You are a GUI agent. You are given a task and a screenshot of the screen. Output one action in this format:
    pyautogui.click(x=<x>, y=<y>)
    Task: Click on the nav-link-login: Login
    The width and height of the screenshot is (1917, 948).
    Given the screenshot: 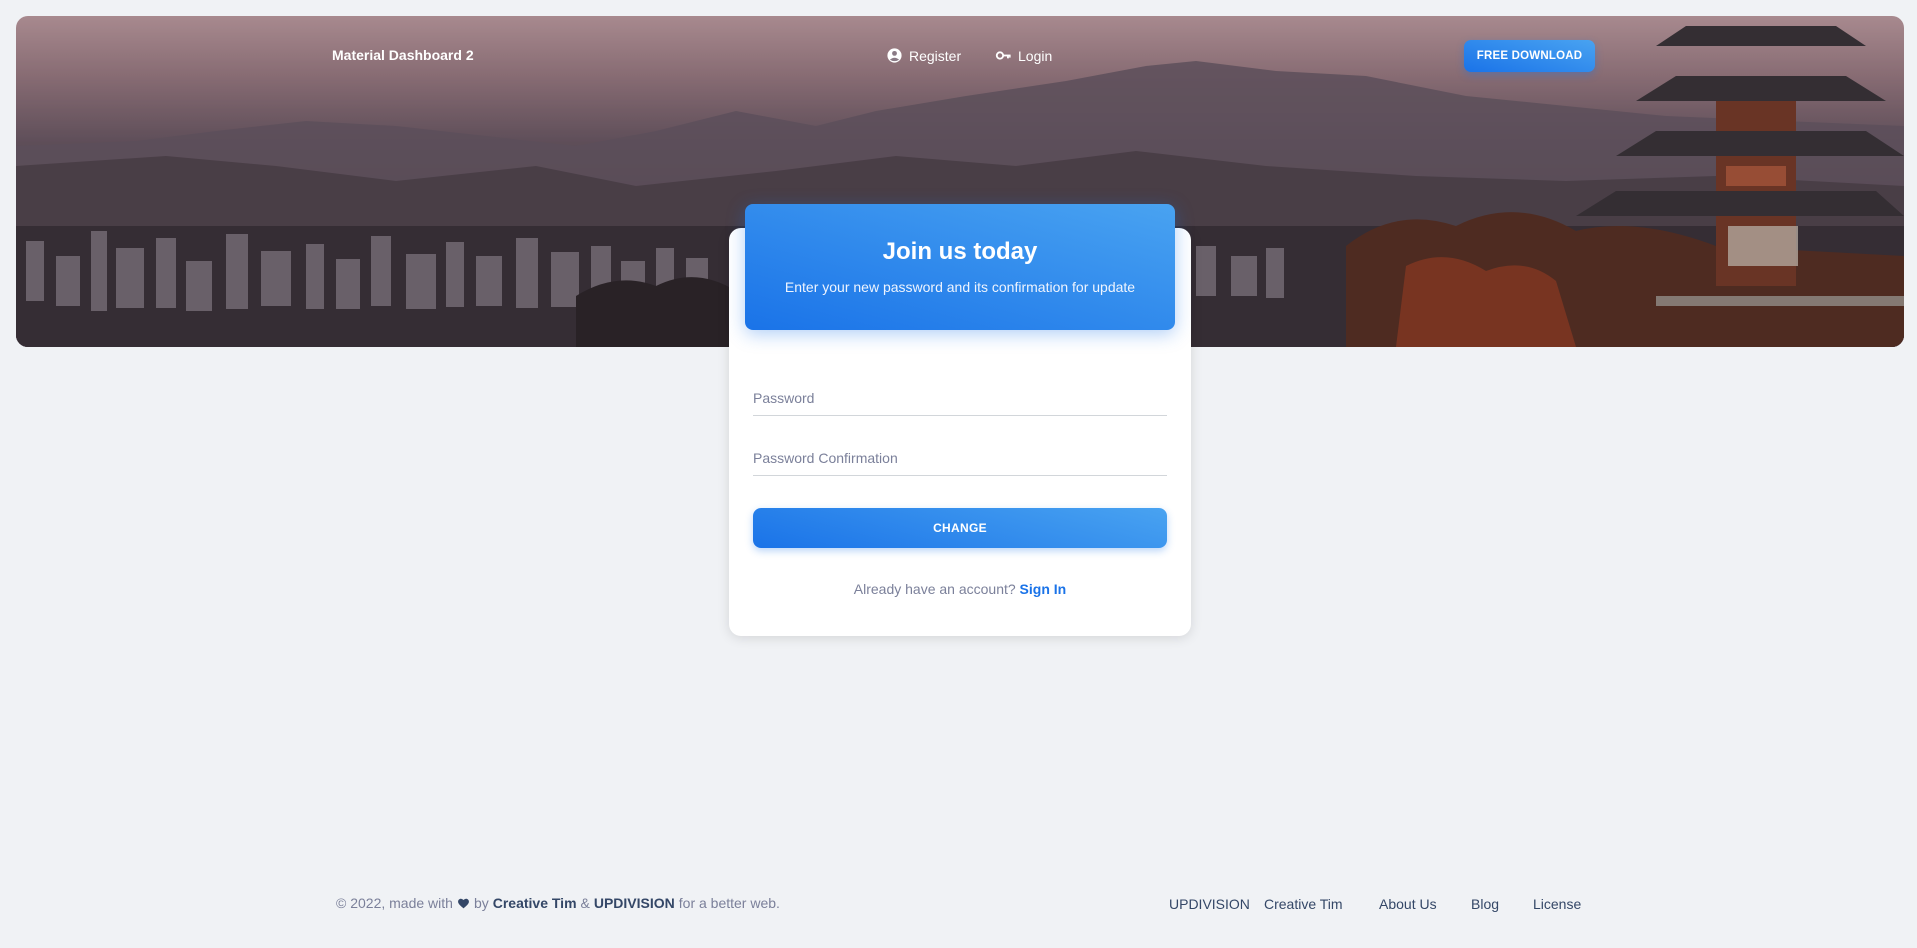 What is the action you would take?
    pyautogui.click(x=1023, y=55)
    